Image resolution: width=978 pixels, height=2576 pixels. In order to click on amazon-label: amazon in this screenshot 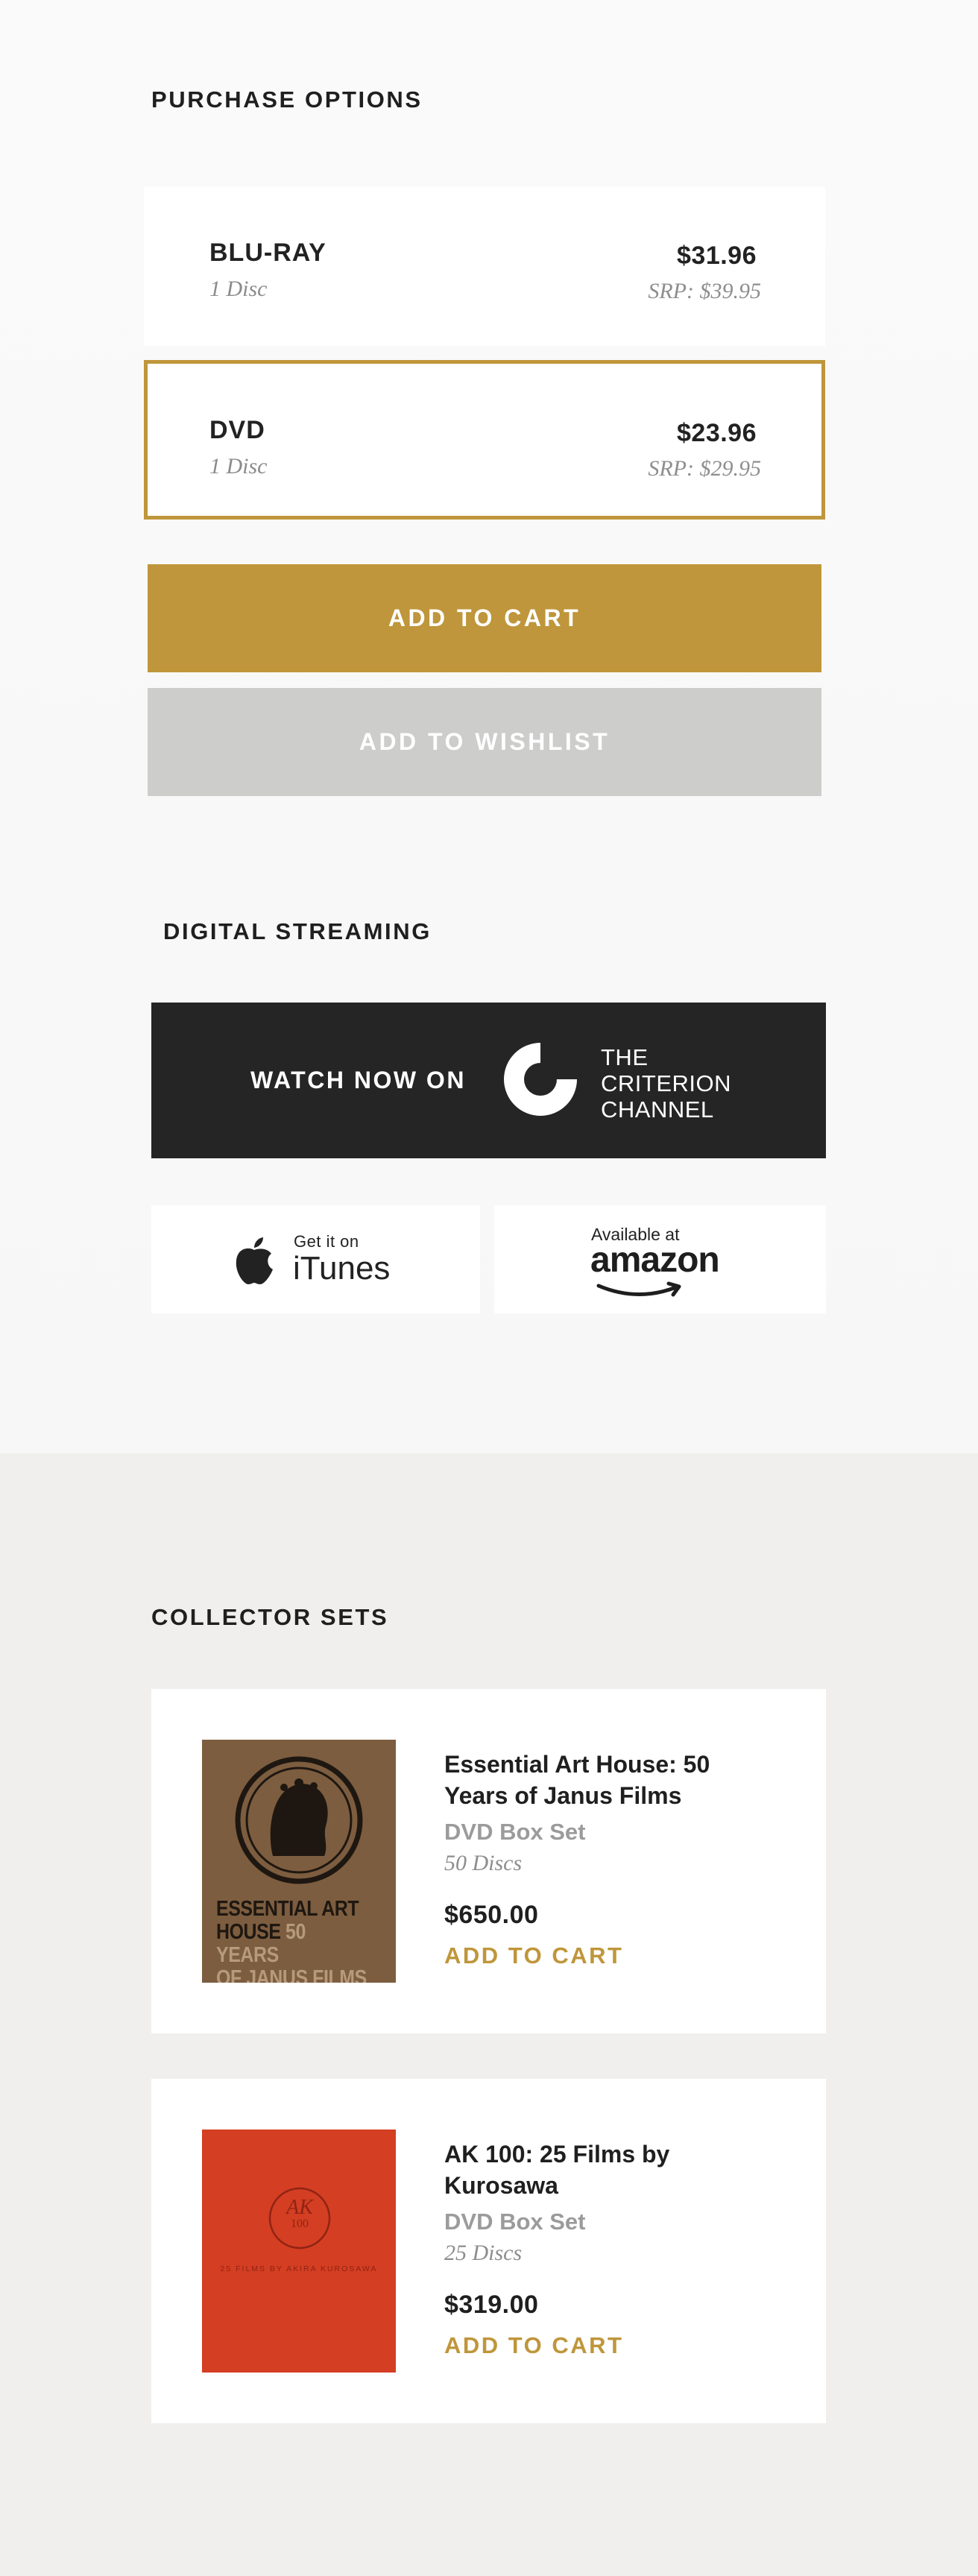, I will do `click(655, 1260)`.